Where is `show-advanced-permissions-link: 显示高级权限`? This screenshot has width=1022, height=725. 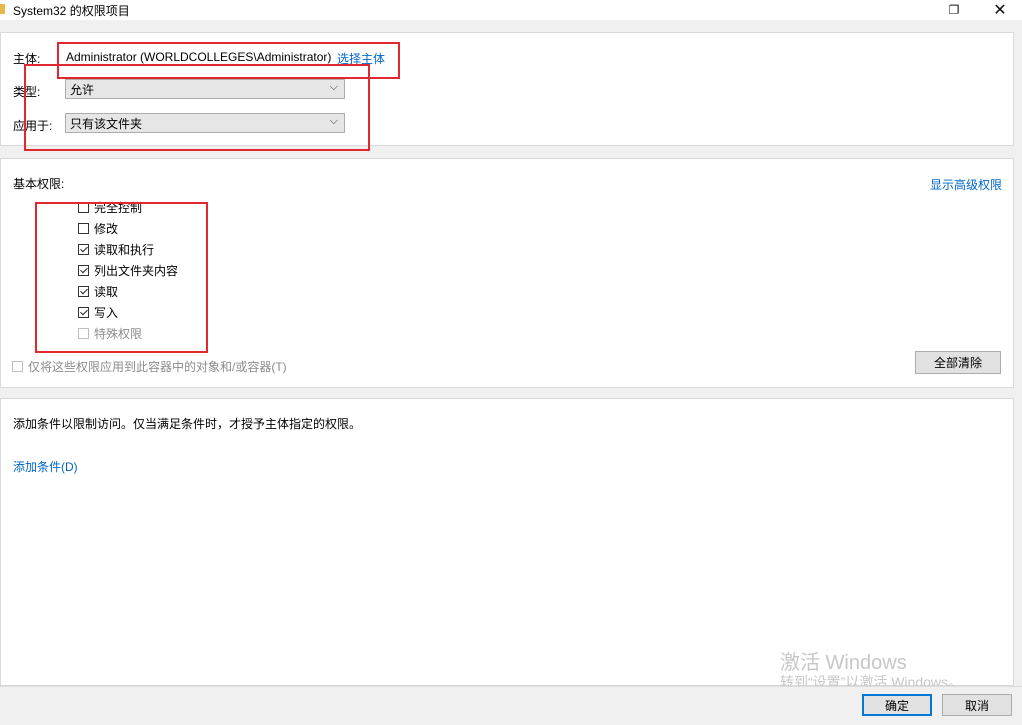
show-advanced-permissions-link: 显示高级权限 is located at coordinates (966, 184).